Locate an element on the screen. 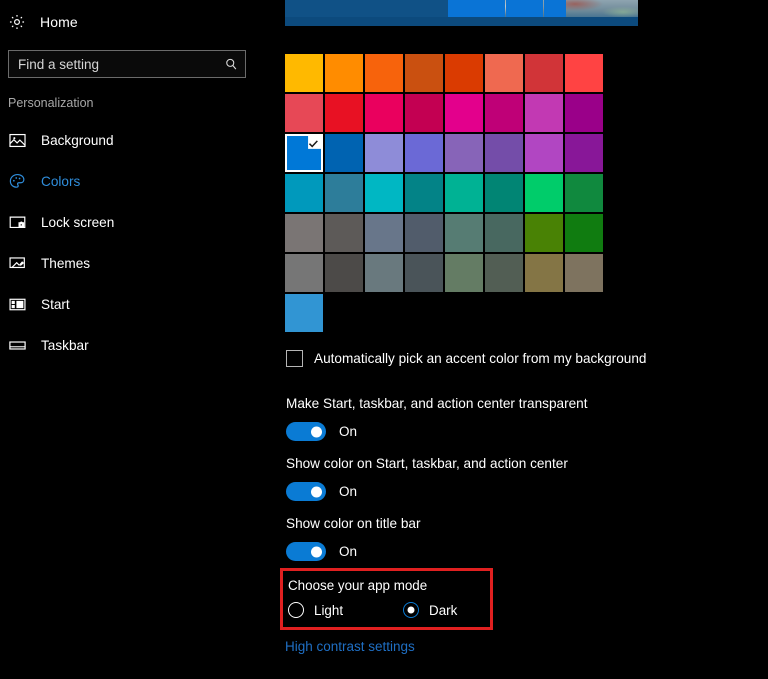 This screenshot has width=768, height=679. app-mode-option-dark: Dark is located at coordinates (430, 610).